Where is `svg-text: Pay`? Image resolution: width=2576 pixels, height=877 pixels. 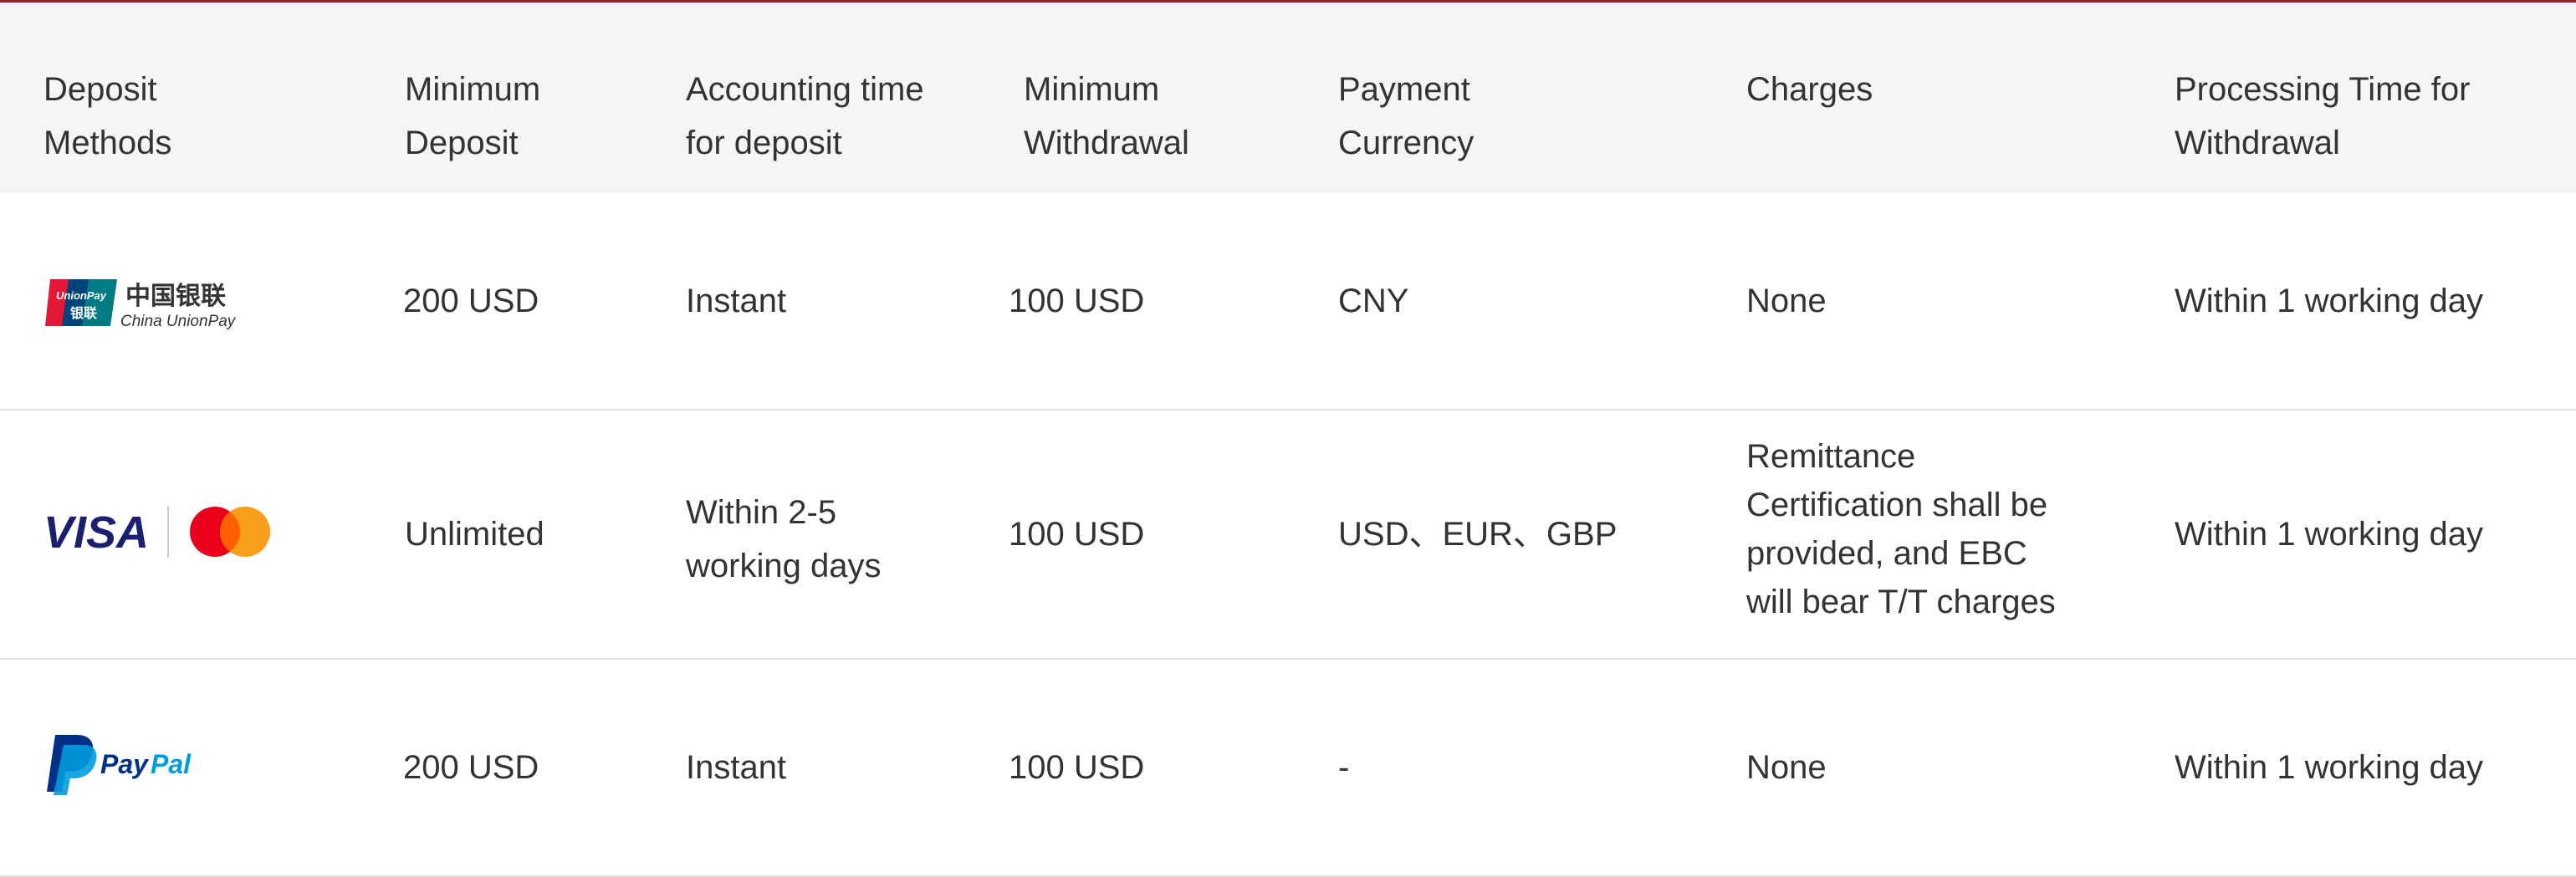 svg-text: Pay is located at coordinates (125, 764).